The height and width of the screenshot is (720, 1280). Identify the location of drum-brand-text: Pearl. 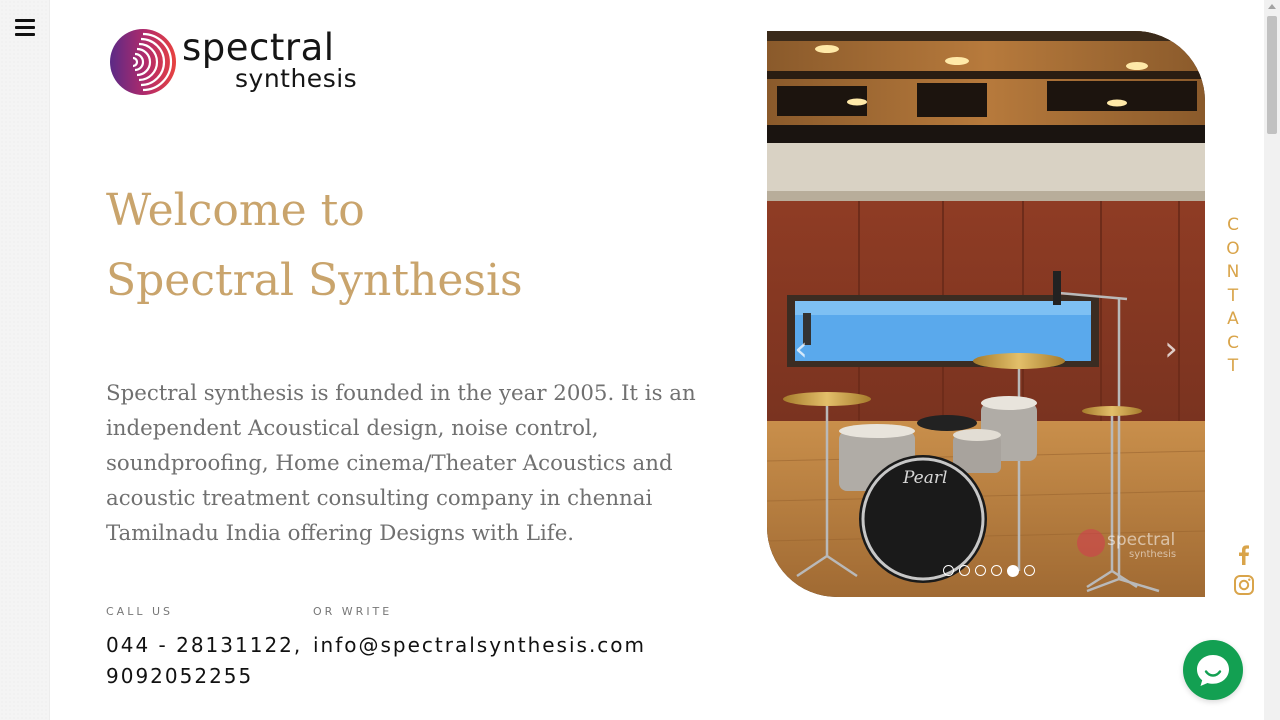
(924, 478).